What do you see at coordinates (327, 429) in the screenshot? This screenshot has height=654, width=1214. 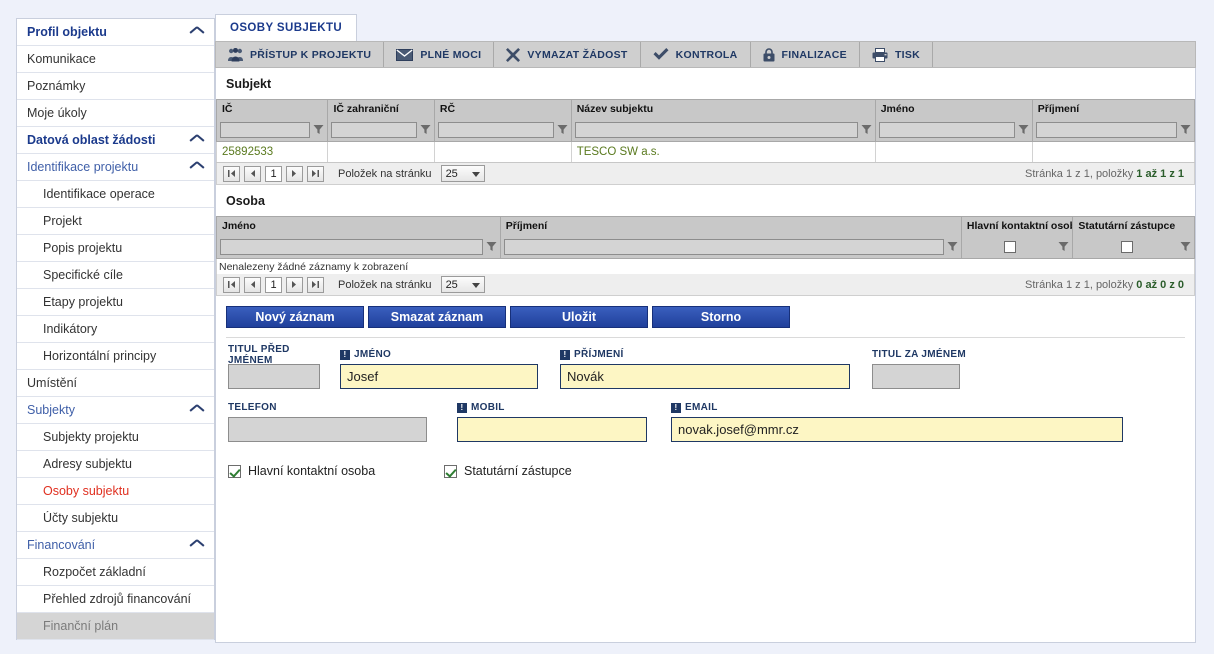 I see `input-telefon` at bounding box center [327, 429].